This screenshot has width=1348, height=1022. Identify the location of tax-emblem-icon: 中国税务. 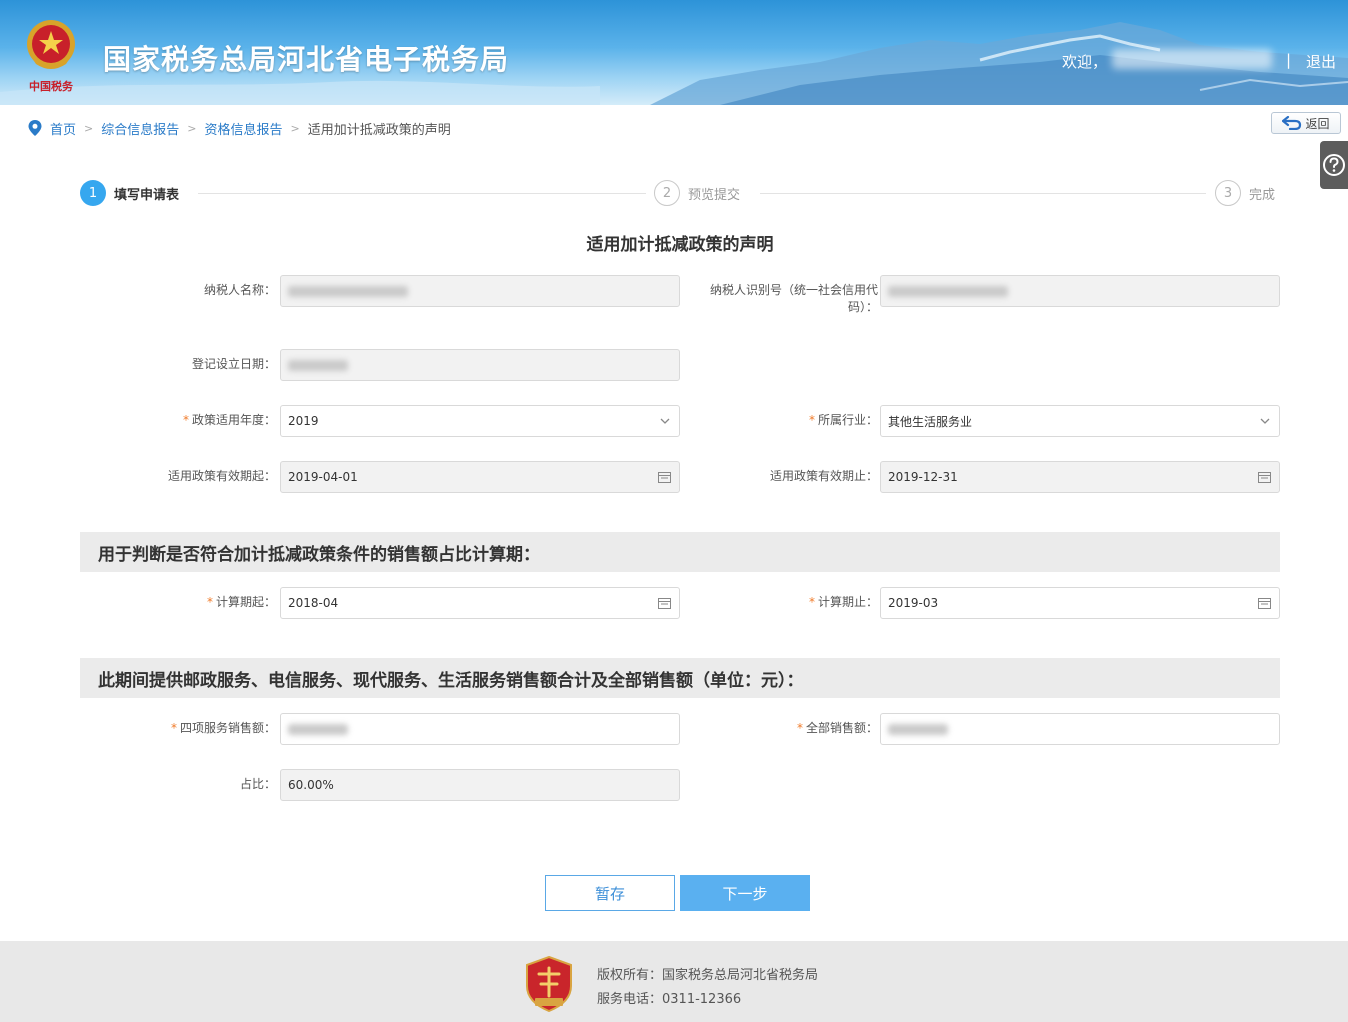
(51, 56).